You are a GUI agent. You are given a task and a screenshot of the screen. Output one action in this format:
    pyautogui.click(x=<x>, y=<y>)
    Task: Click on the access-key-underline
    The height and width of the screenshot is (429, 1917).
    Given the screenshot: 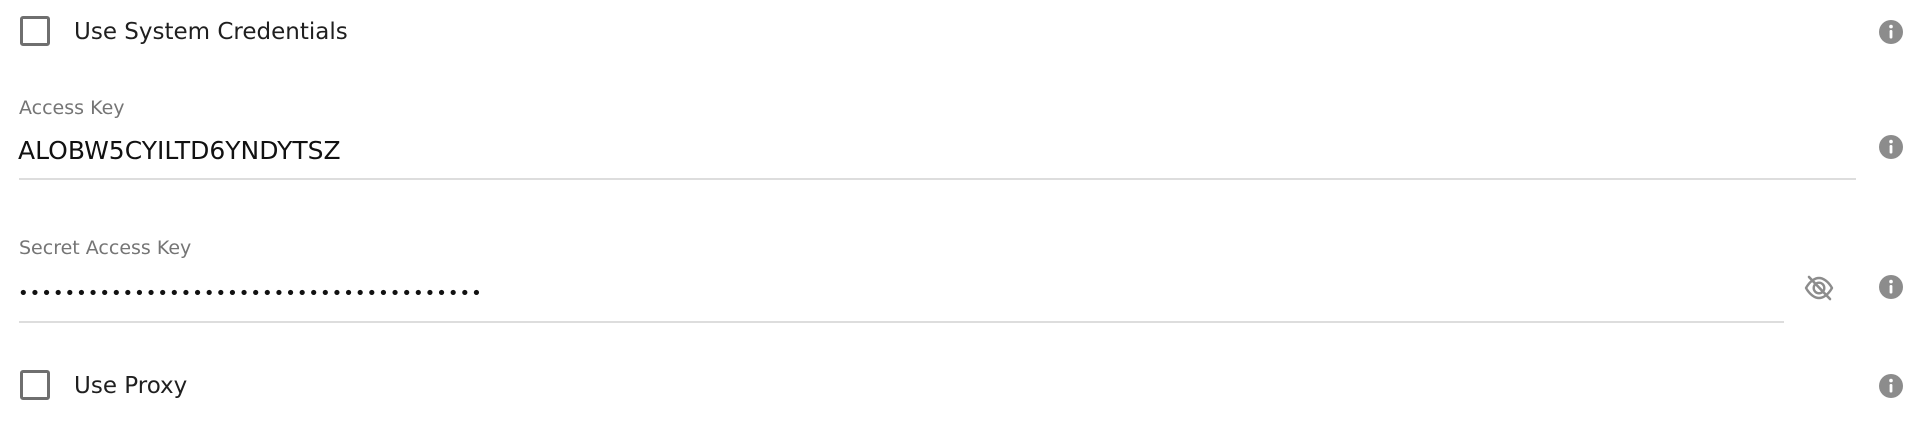 What is the action you would take?
    pyautogui.click(x=937, y=179)
    